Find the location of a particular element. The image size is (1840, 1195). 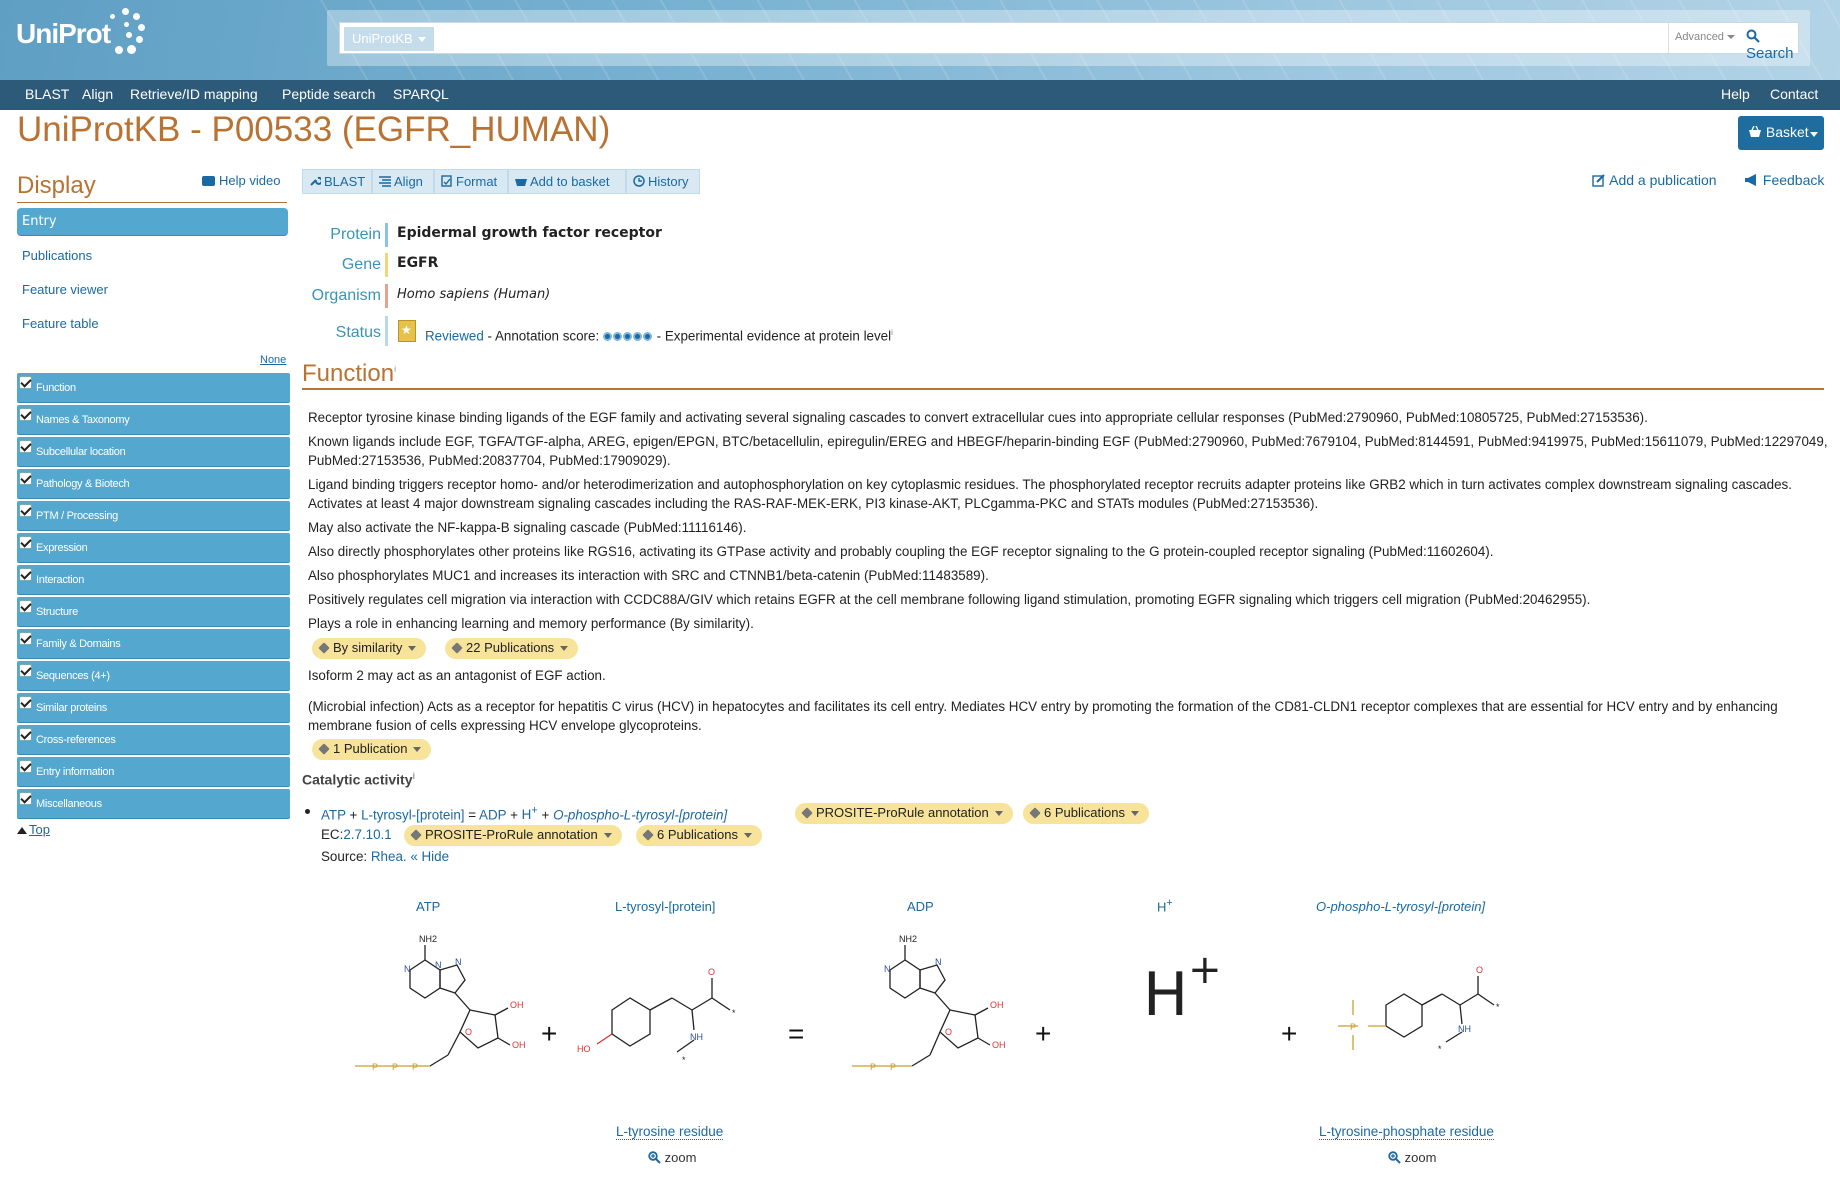

section-family-domains: Family & Domains is located at coordinates (153, 643).